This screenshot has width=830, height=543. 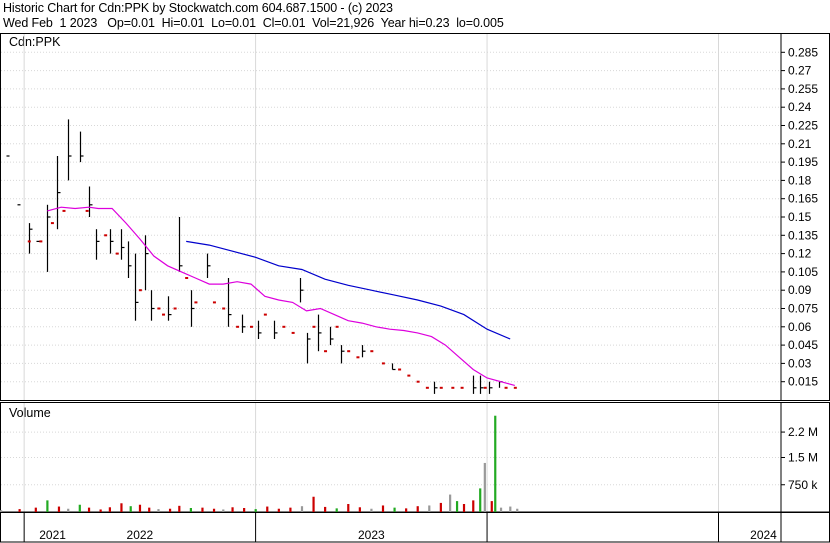 What do you see at coordinates (371, 535) in the screenshot?
I see `x-year-label: 2023` at bounding box center [371, 535].